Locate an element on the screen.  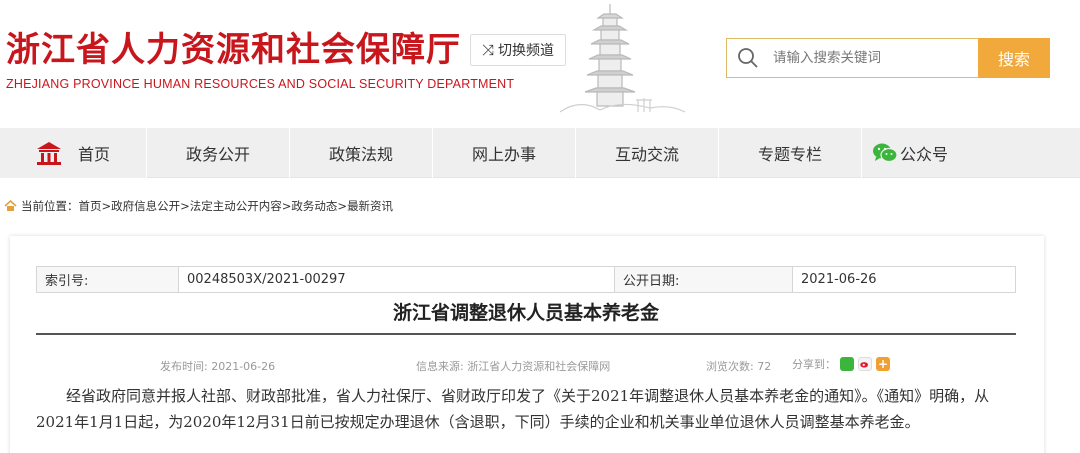
nav-item-policies: 政策法规 is located at coordinates (361, 153).